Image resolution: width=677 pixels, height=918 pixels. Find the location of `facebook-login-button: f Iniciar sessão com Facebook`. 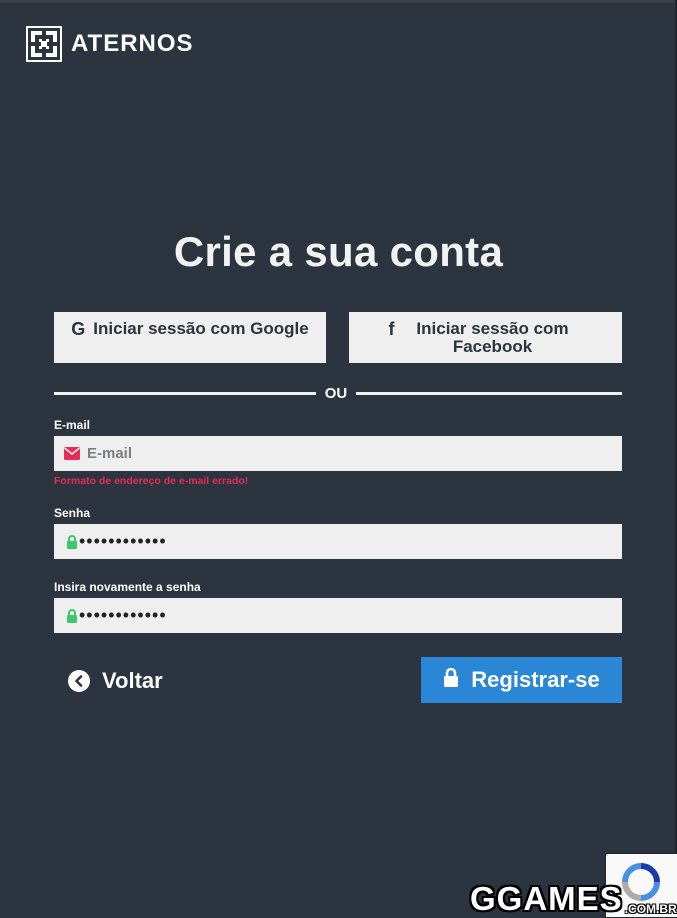

facebook-login-button: f Iniciar sessão com Facebook is located at coordinates (485, 337).